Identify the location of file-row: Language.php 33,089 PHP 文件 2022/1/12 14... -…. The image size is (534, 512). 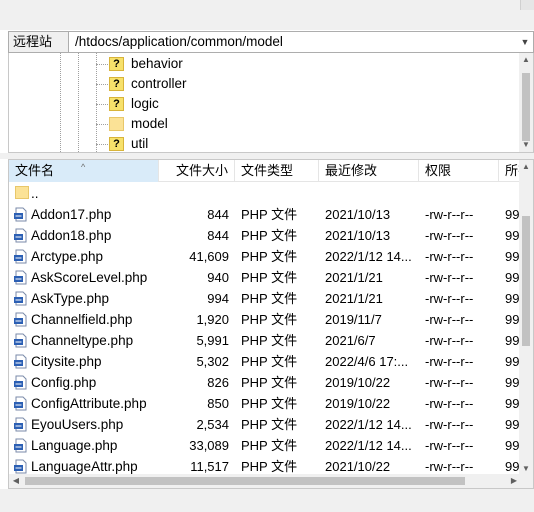
(269, 445).